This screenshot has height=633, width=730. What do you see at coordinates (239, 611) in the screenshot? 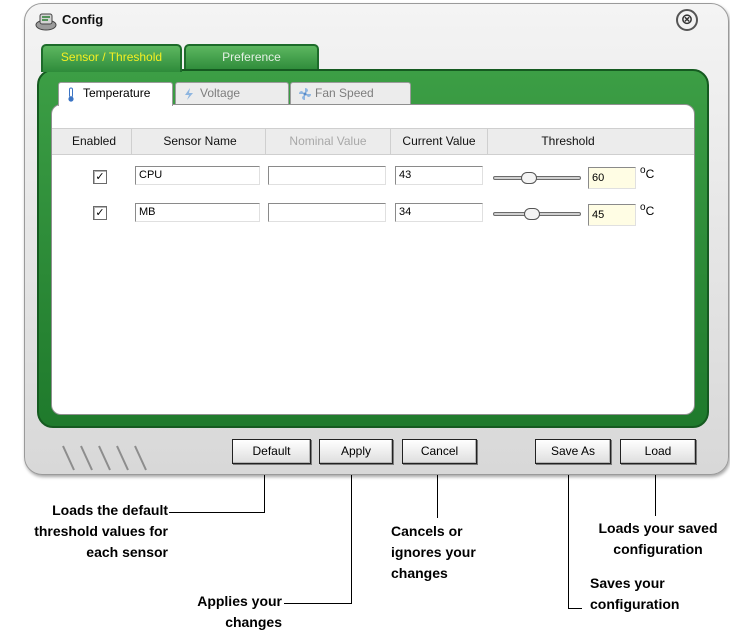
I see `callout-apply: Applies your changes` at bounding box center [239, 611].